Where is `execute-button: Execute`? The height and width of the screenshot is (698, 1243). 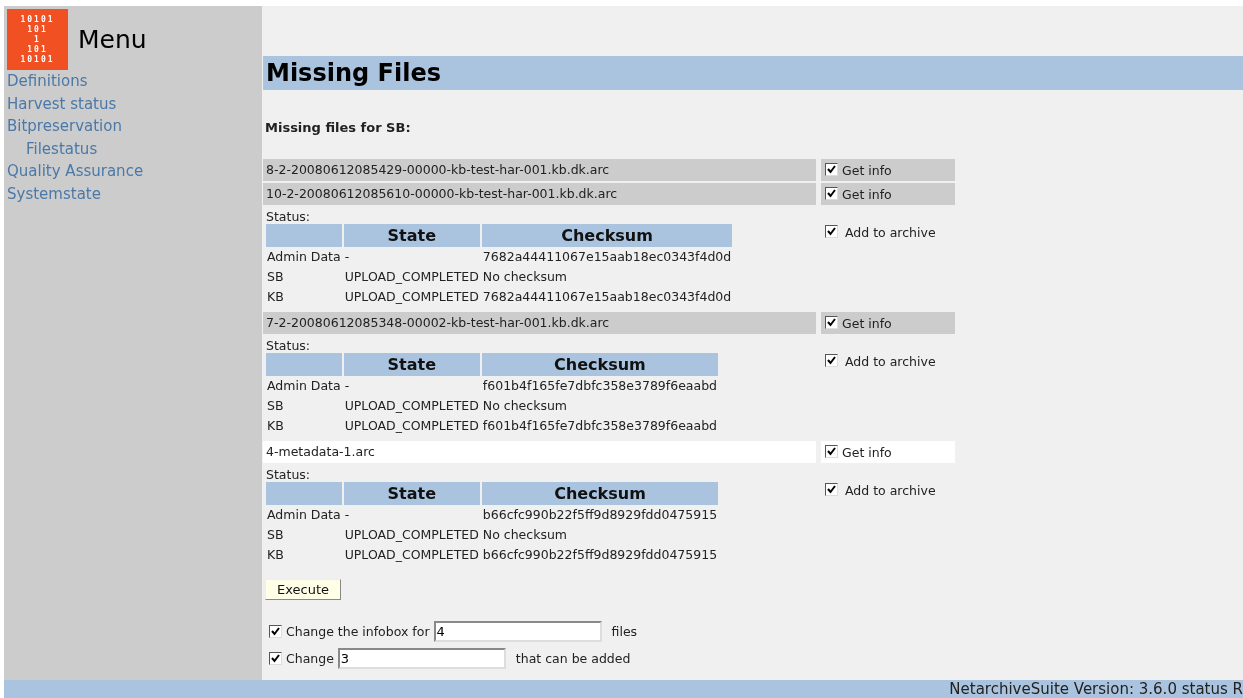 execute-button: Execute is located at coordinates (303, 589).